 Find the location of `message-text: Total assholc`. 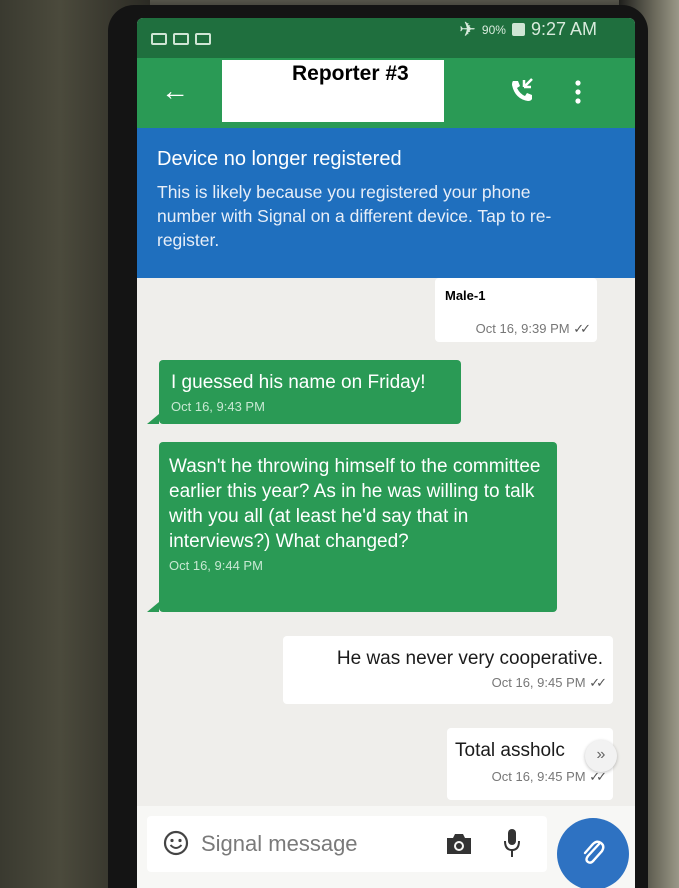

message-text: Total assholc is located at coordinates (510, 750).